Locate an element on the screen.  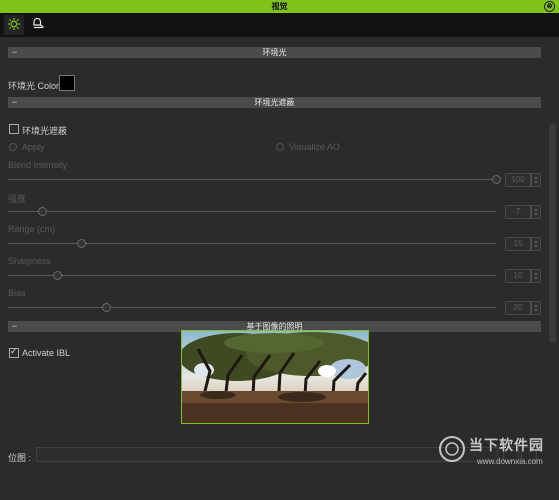
window-title: 视觉 is located at coordinates (279, 6).